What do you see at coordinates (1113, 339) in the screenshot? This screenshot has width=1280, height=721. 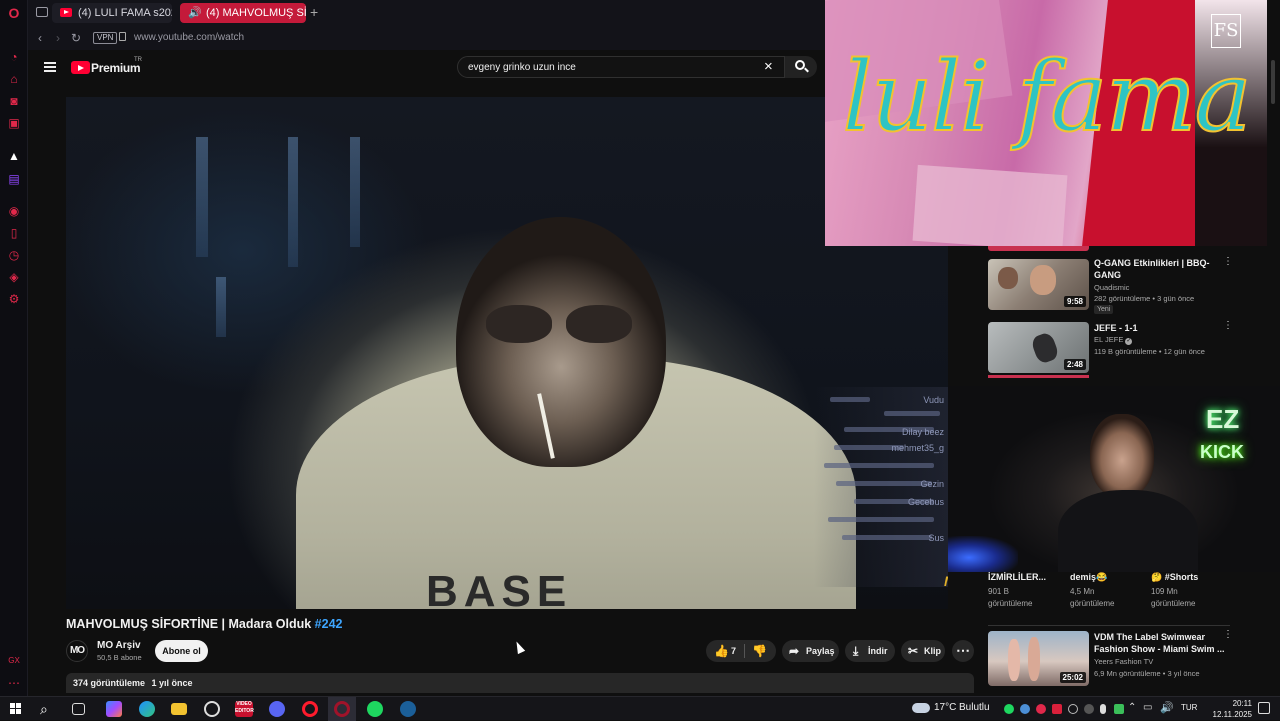 I see `rec-channel: EL JEFE ✓` at bounding box center [1113, 339].